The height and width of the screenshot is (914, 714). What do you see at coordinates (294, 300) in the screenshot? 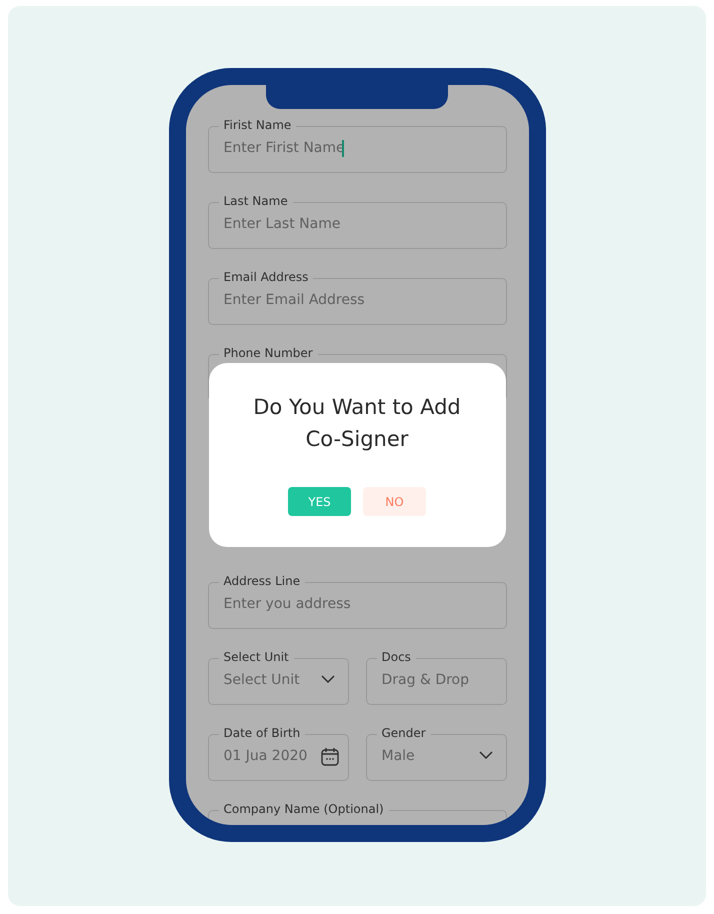
I see `placeholder-text: Enter Email Address` at bounding box center [294, 300].